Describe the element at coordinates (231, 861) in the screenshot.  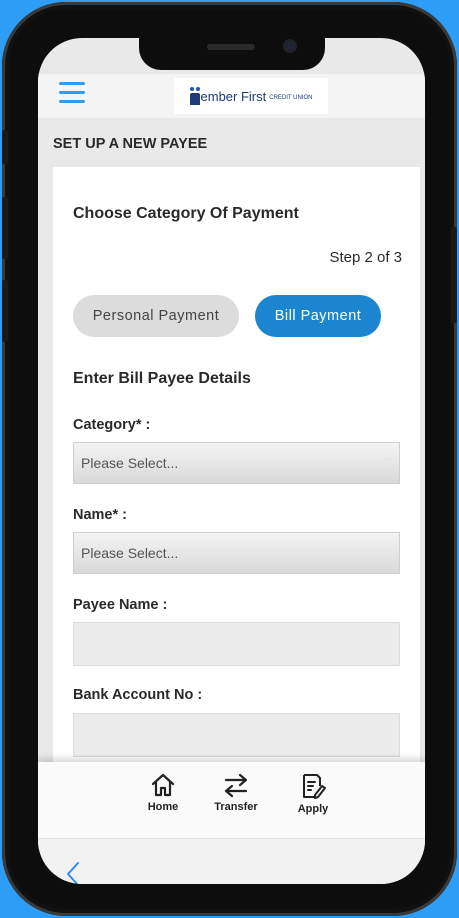
I see `browser-nav-bar` at that location.